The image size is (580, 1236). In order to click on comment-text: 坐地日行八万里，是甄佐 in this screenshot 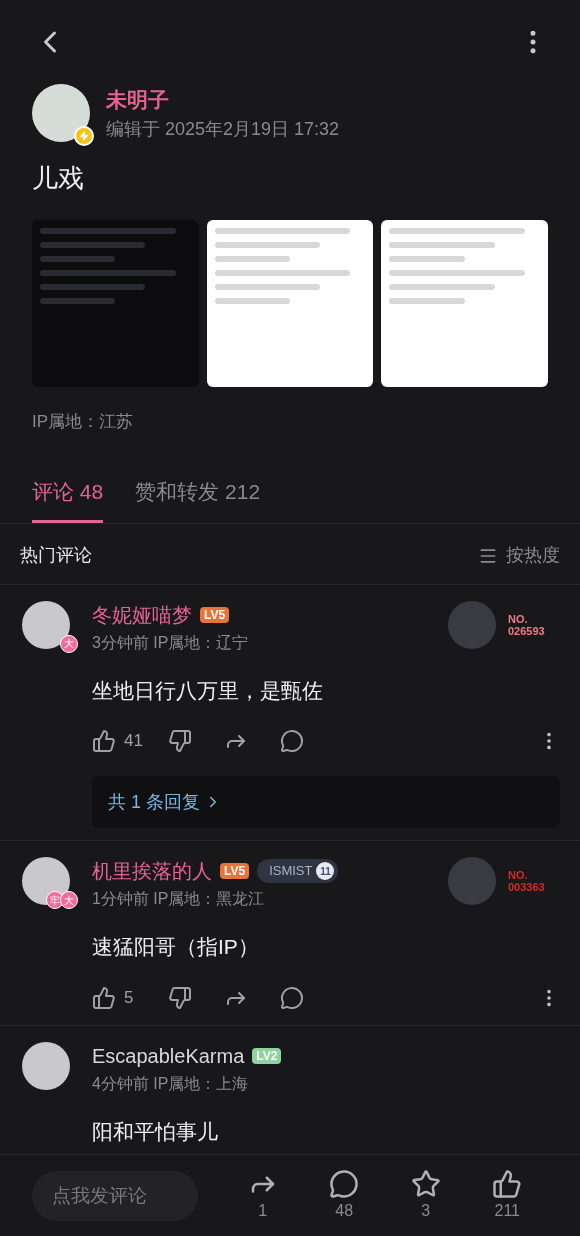, I will do `click(208, 690)`.